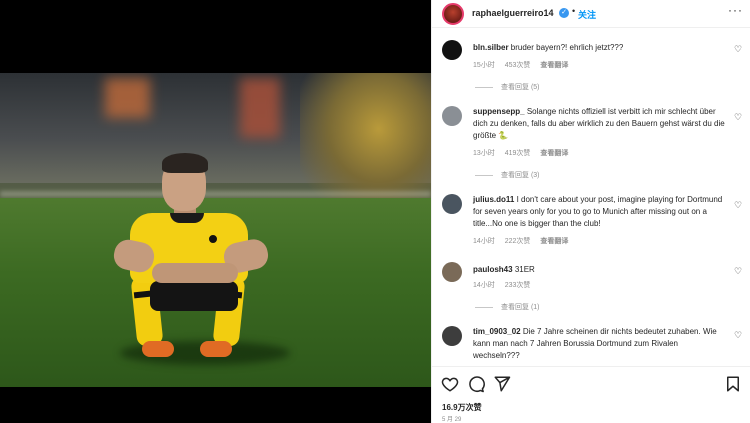 This screenshot has height=423, width=750. Describe the element at coordinates (484, 65) in the screenshot. I see `comment-time: 15小时` at that location.